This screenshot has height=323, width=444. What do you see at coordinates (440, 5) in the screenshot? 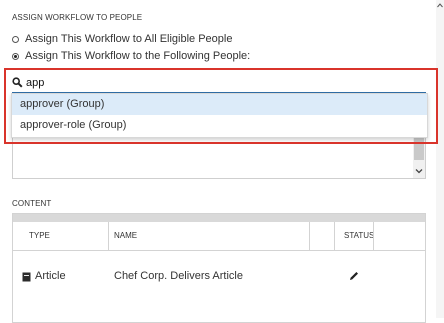
I see `scroll-up-icon` at bounding box center [440, 5].